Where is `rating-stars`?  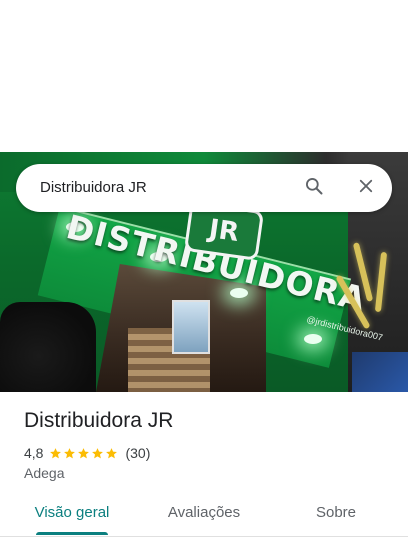
rating-stars is located at coordinates (84, 453).